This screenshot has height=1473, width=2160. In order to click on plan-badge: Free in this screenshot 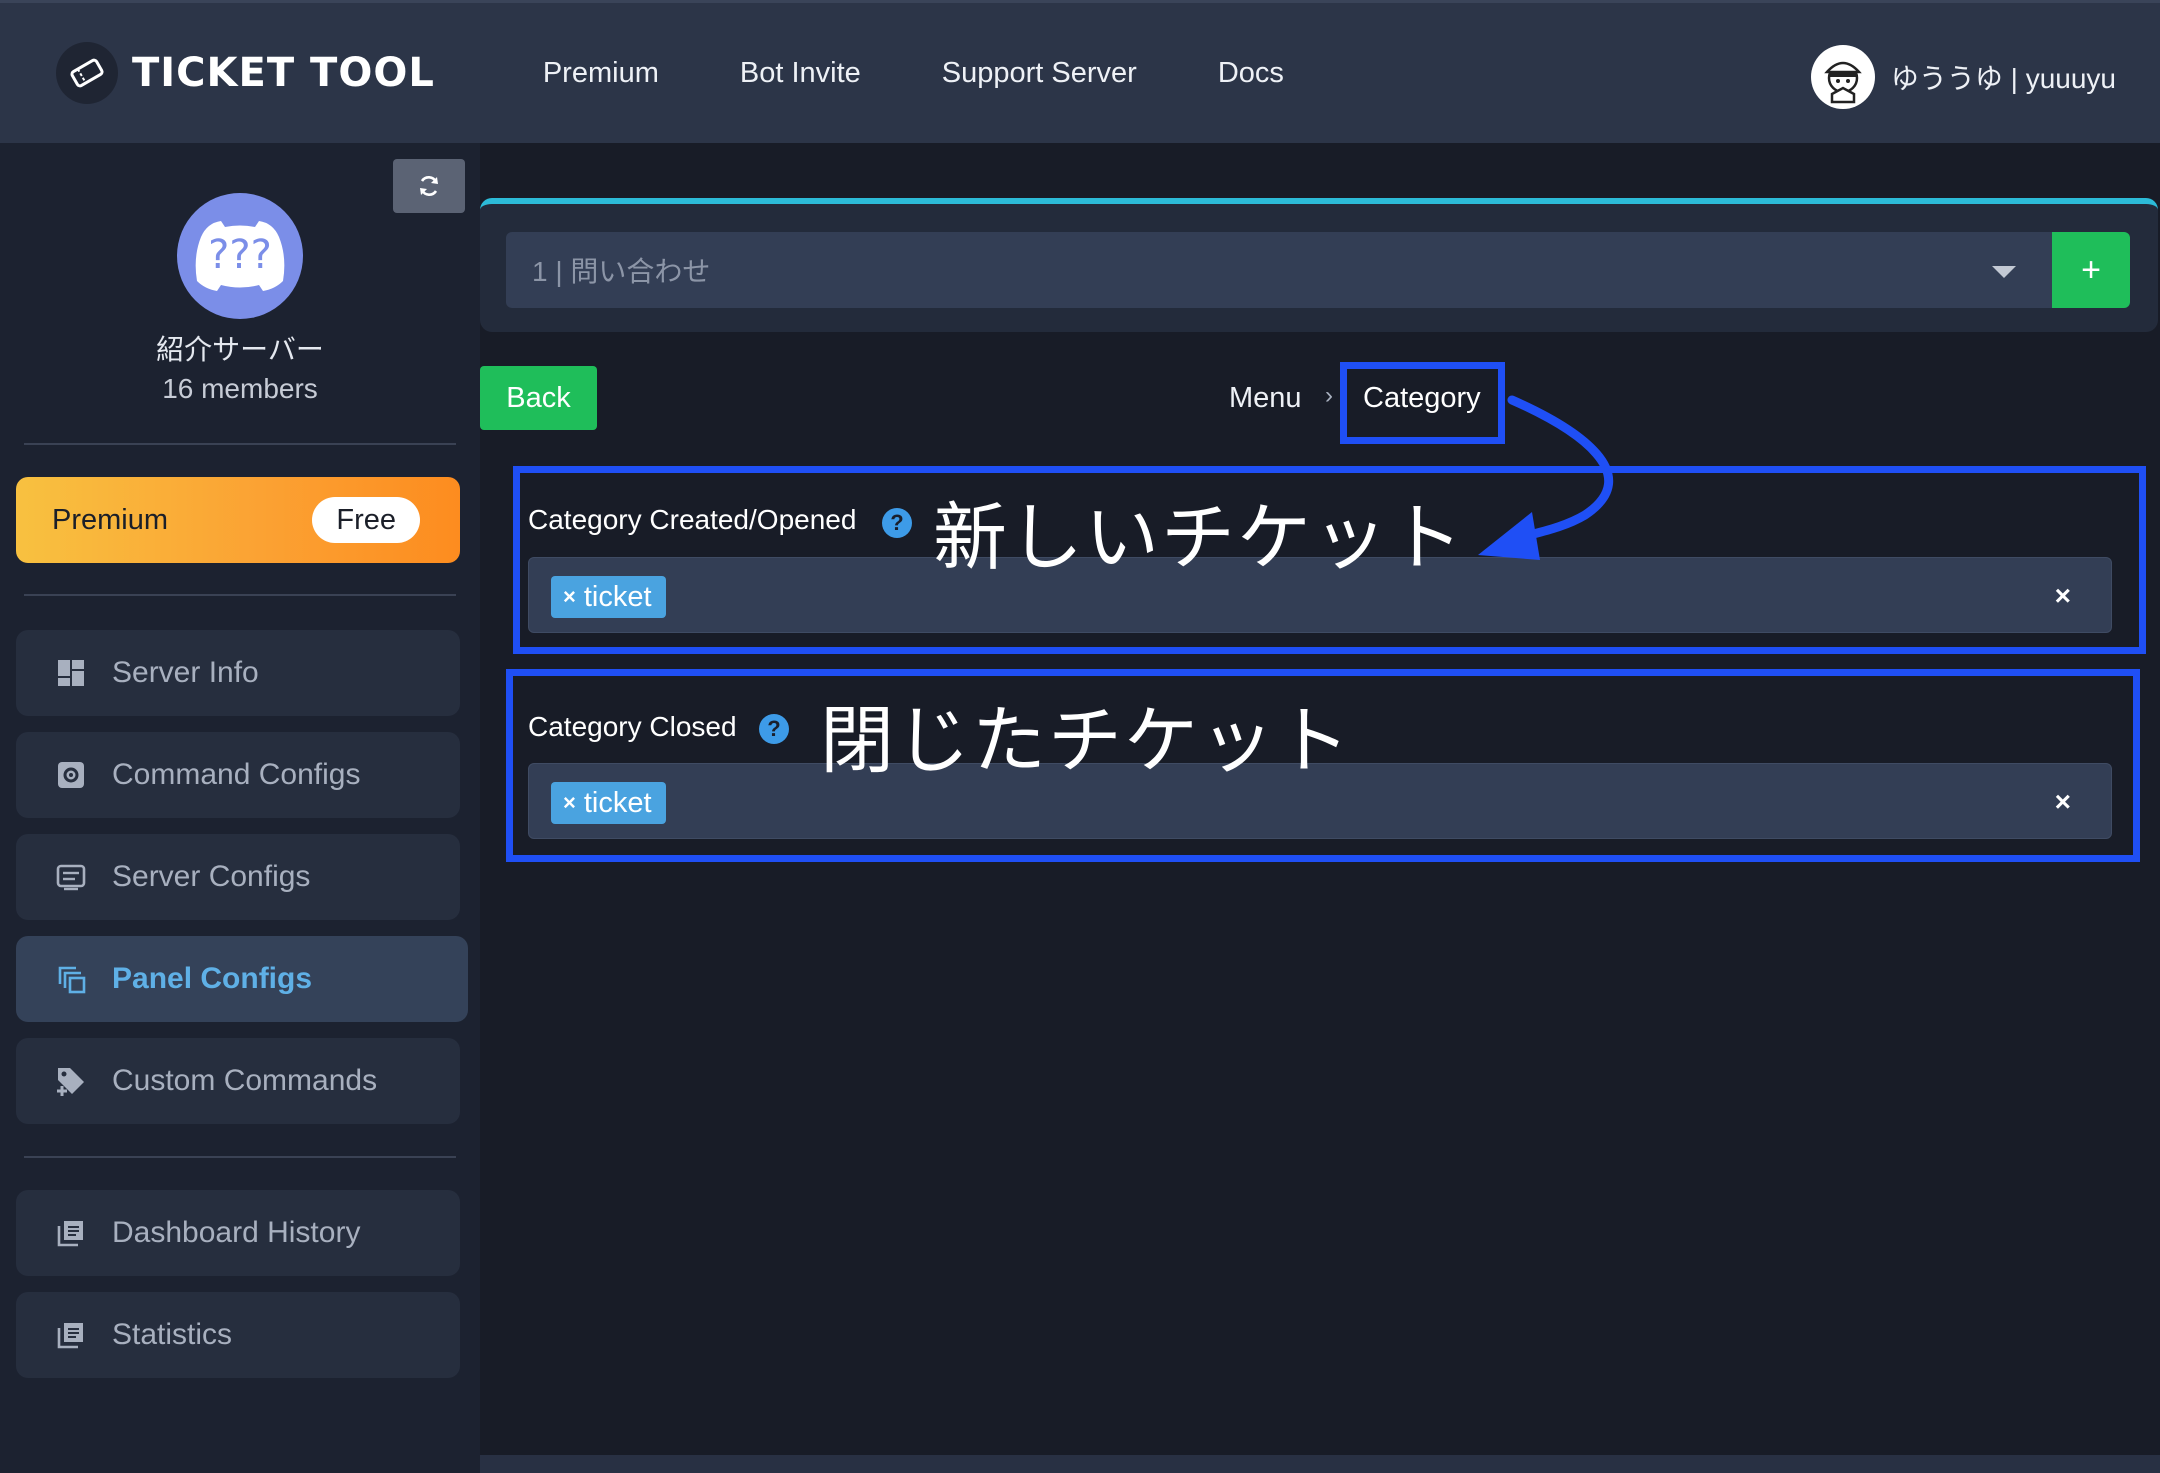, I will do `click(366, 520)`.